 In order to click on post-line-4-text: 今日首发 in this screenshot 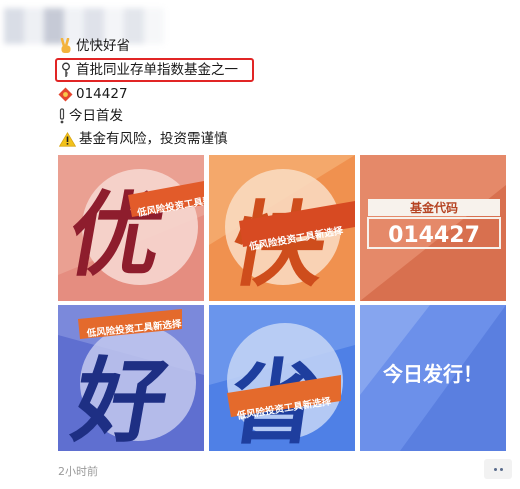, I will do `click(96, 116)`.